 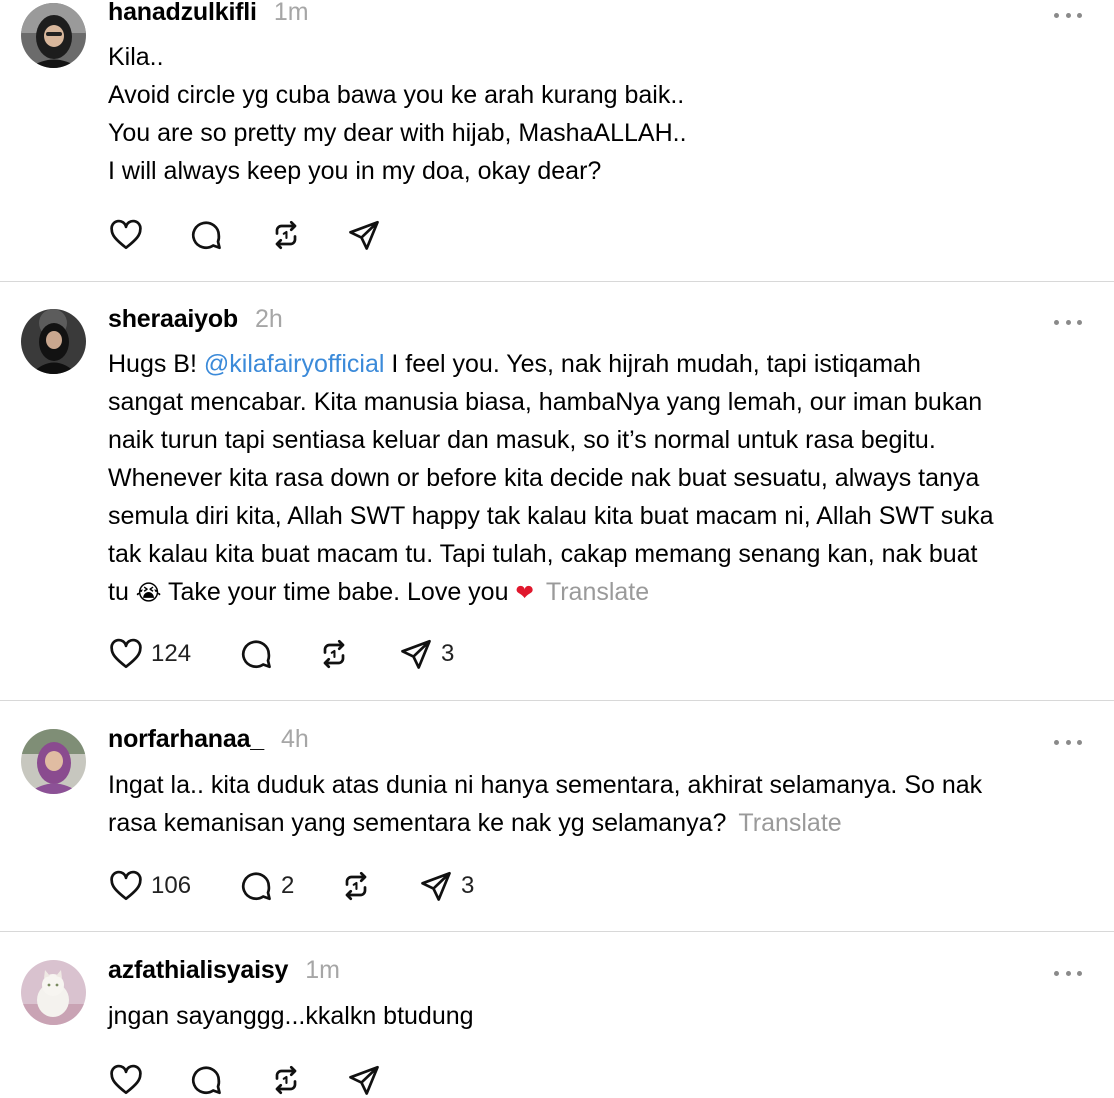 I want to click on reply-button: 2, so click(x=288, y=886).